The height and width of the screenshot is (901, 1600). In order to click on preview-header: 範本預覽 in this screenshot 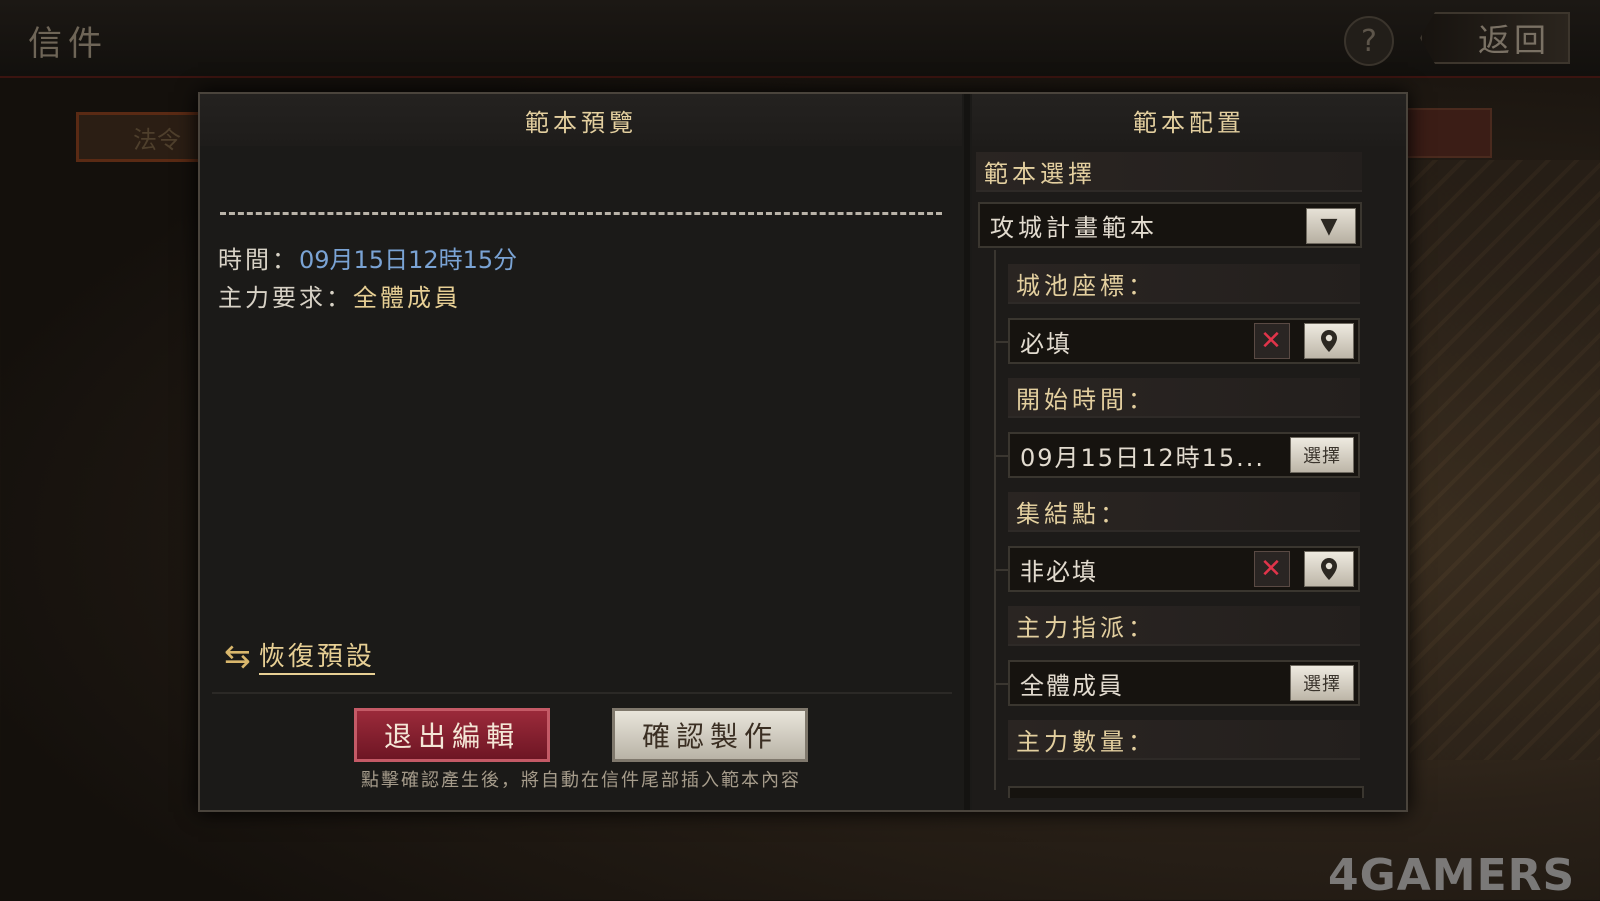, I will do `click(581, 120)`.